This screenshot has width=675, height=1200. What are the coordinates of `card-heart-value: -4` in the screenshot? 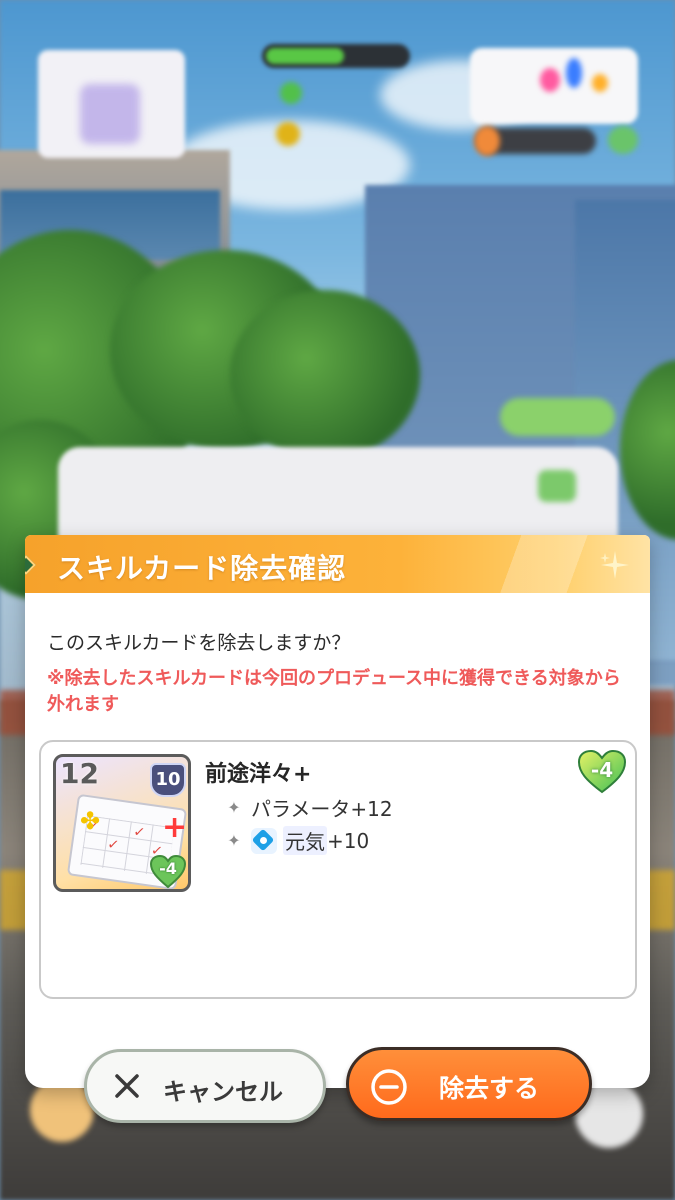 It's located at (168, 868).